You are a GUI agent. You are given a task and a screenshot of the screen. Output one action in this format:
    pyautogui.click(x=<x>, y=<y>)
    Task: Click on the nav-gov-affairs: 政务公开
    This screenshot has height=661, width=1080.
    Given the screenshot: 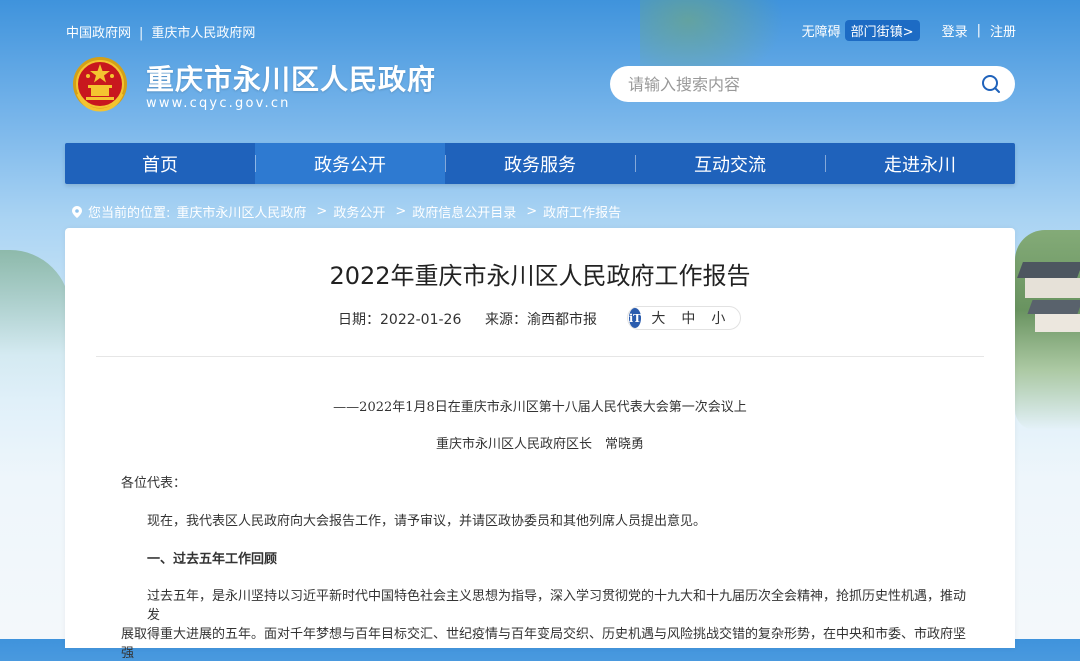 What is the action you would take?
    pyautogui.click(x=350, y=163)
    